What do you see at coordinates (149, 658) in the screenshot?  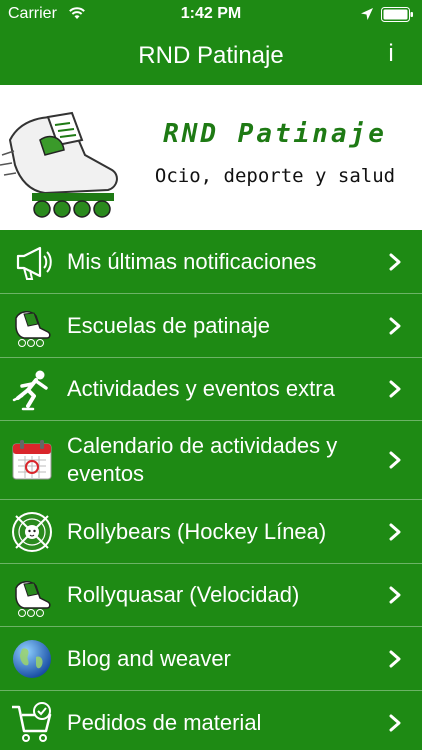 I see `menu-item-label: Blog and weaver` at bounding box center [149, 658].